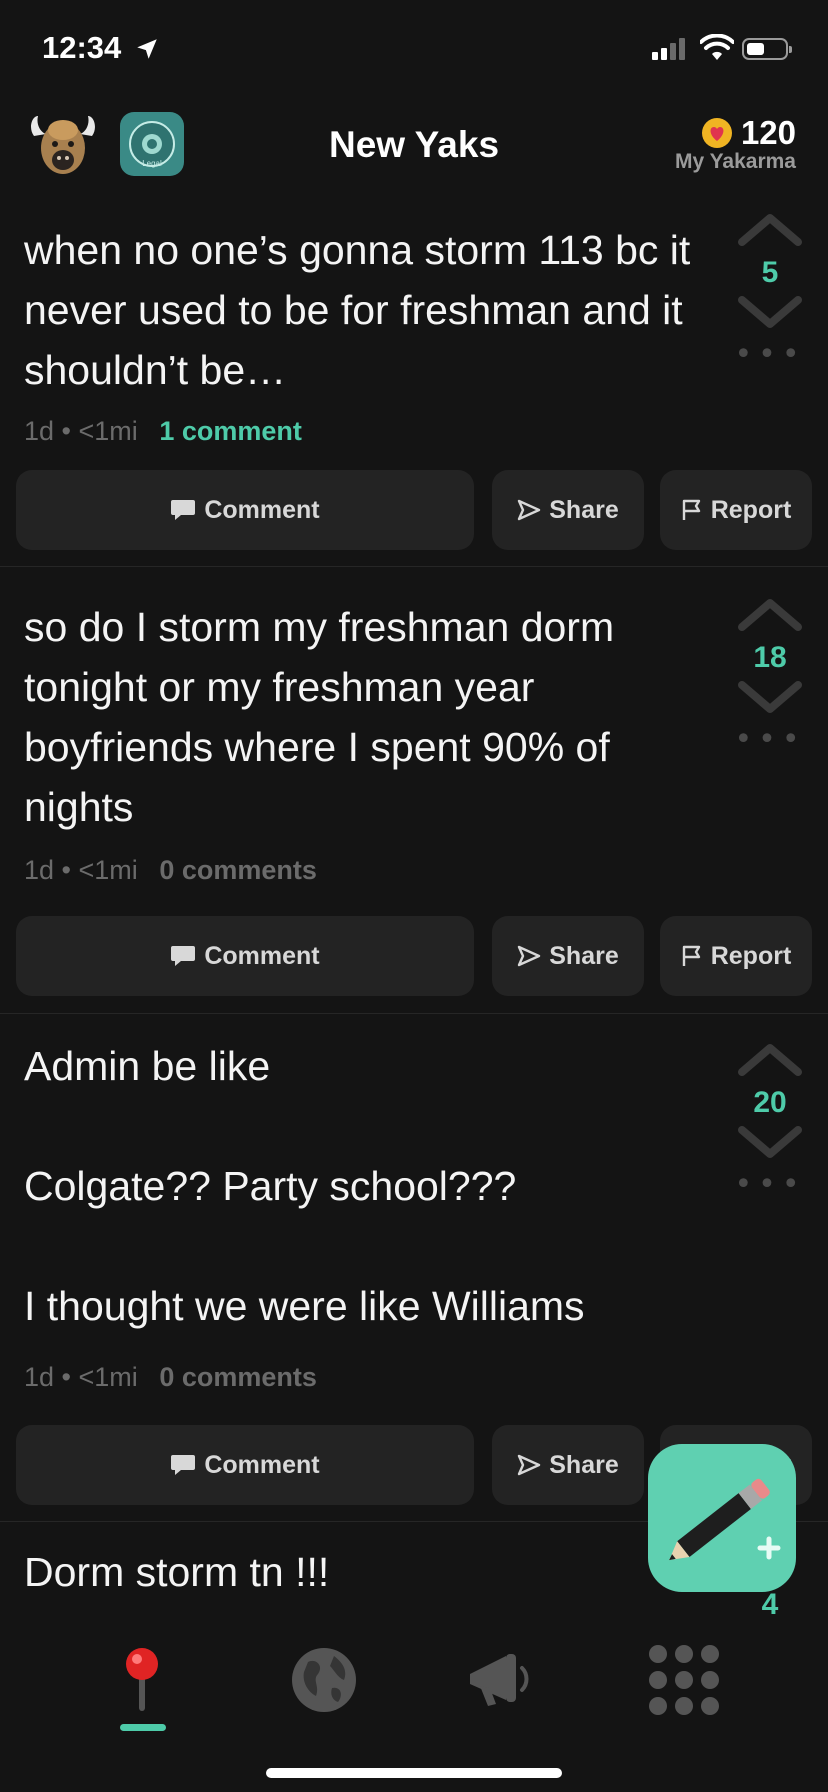 Image resolution: width=828 pixels, height=1792 pixels. Describe the element at coordinates (414, 156) in the screenshot. I see `header: Legal New Yaks 120 My Yakarma` at that location.